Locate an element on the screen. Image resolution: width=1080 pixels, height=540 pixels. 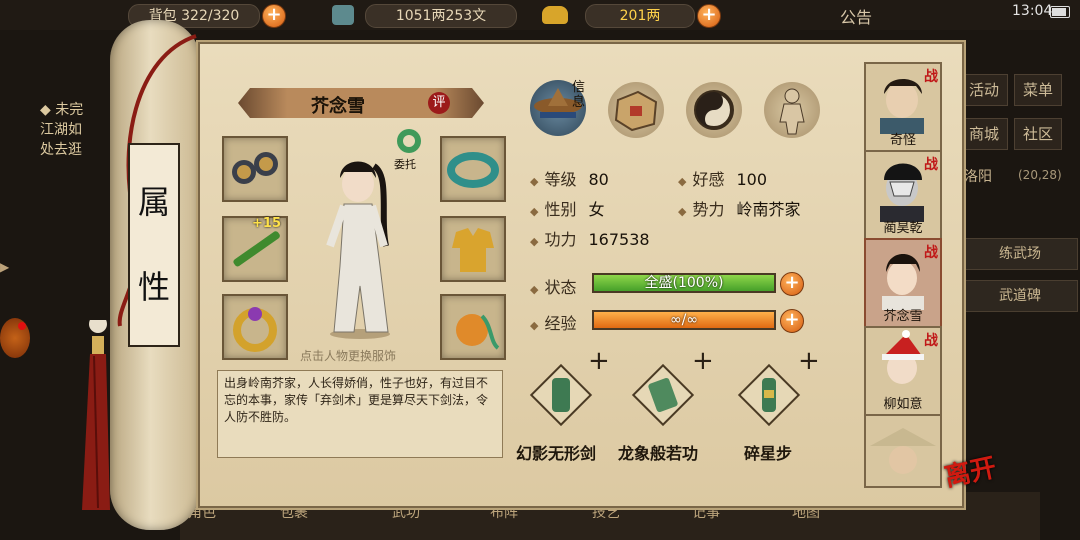
party-member-name: 奇怪 is located at coordinates (902, 140).